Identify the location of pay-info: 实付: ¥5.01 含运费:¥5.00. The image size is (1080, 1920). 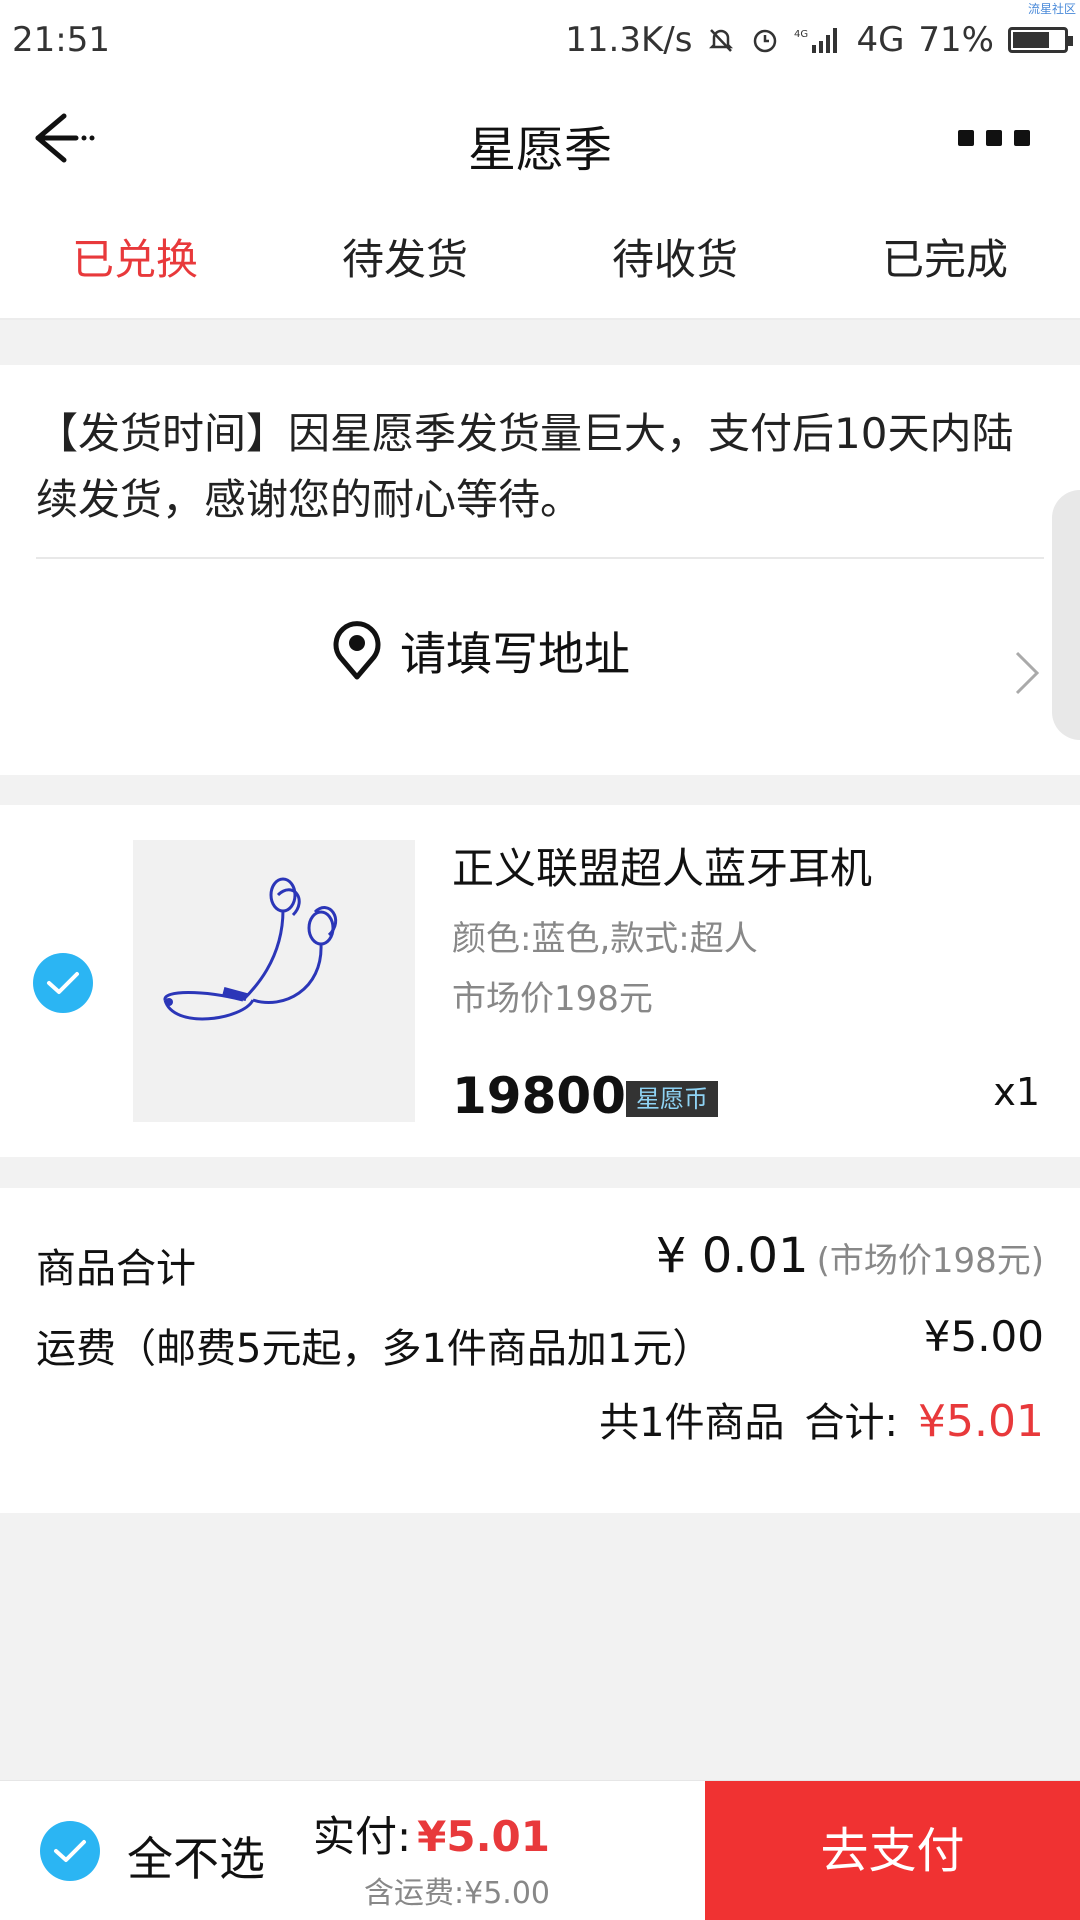
(431, 1857).